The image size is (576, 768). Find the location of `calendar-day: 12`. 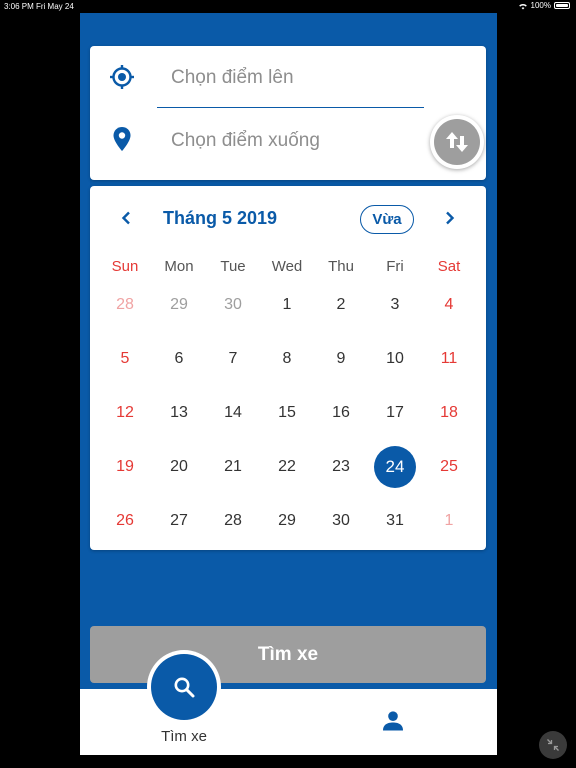

calendar-day: 12 is located at coordinates (125, 413).